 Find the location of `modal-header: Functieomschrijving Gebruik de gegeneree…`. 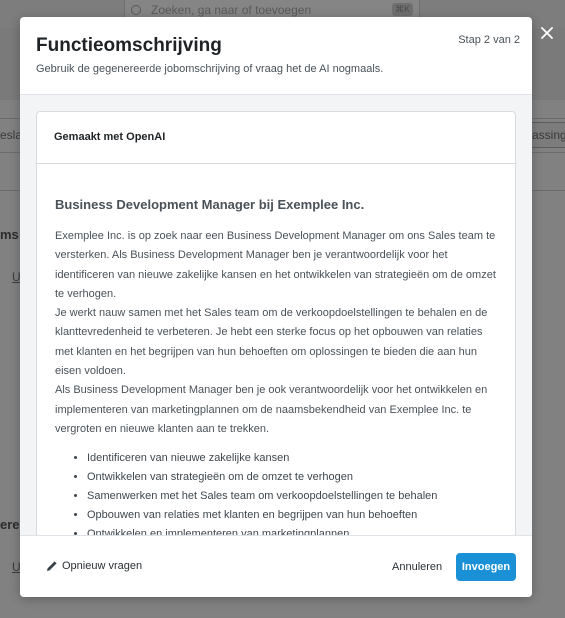

modal-header: Functieomschrijving Gebruik de gegeneree… is located at coordinates (276, 56).